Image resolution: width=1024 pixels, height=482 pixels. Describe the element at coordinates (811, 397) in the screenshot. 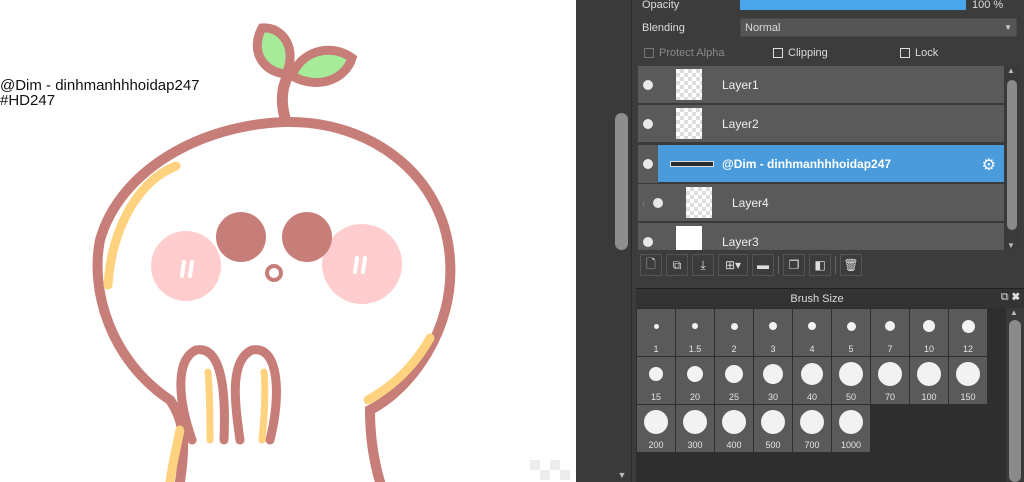

I see `brush-size-value: 40` at that location.